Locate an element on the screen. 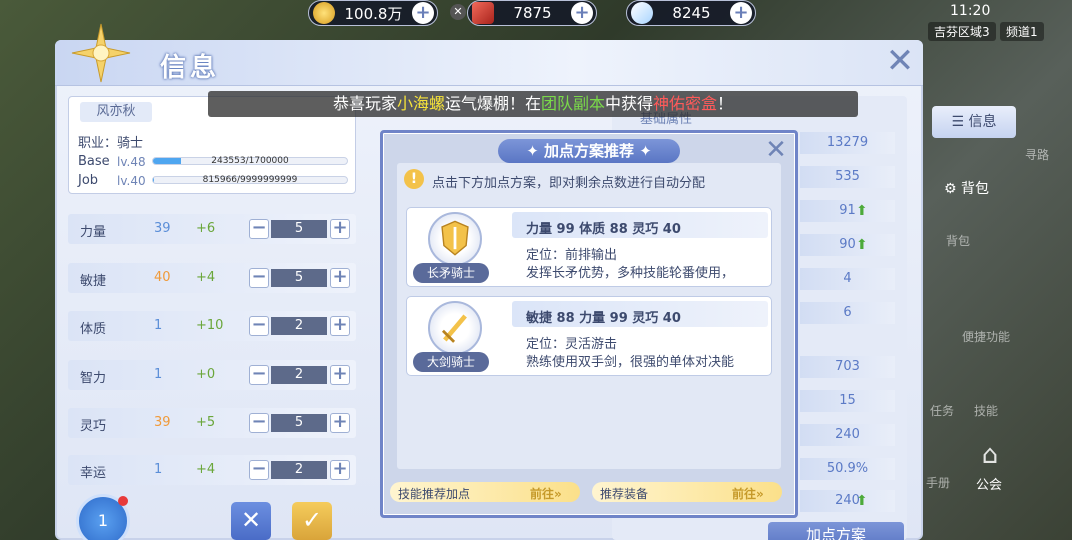 The height and width of the screenshot is (540, 1072). plan-stats-spear: 力量 99 体质 88 灵巧 40 is located at coordinates (603, 229).